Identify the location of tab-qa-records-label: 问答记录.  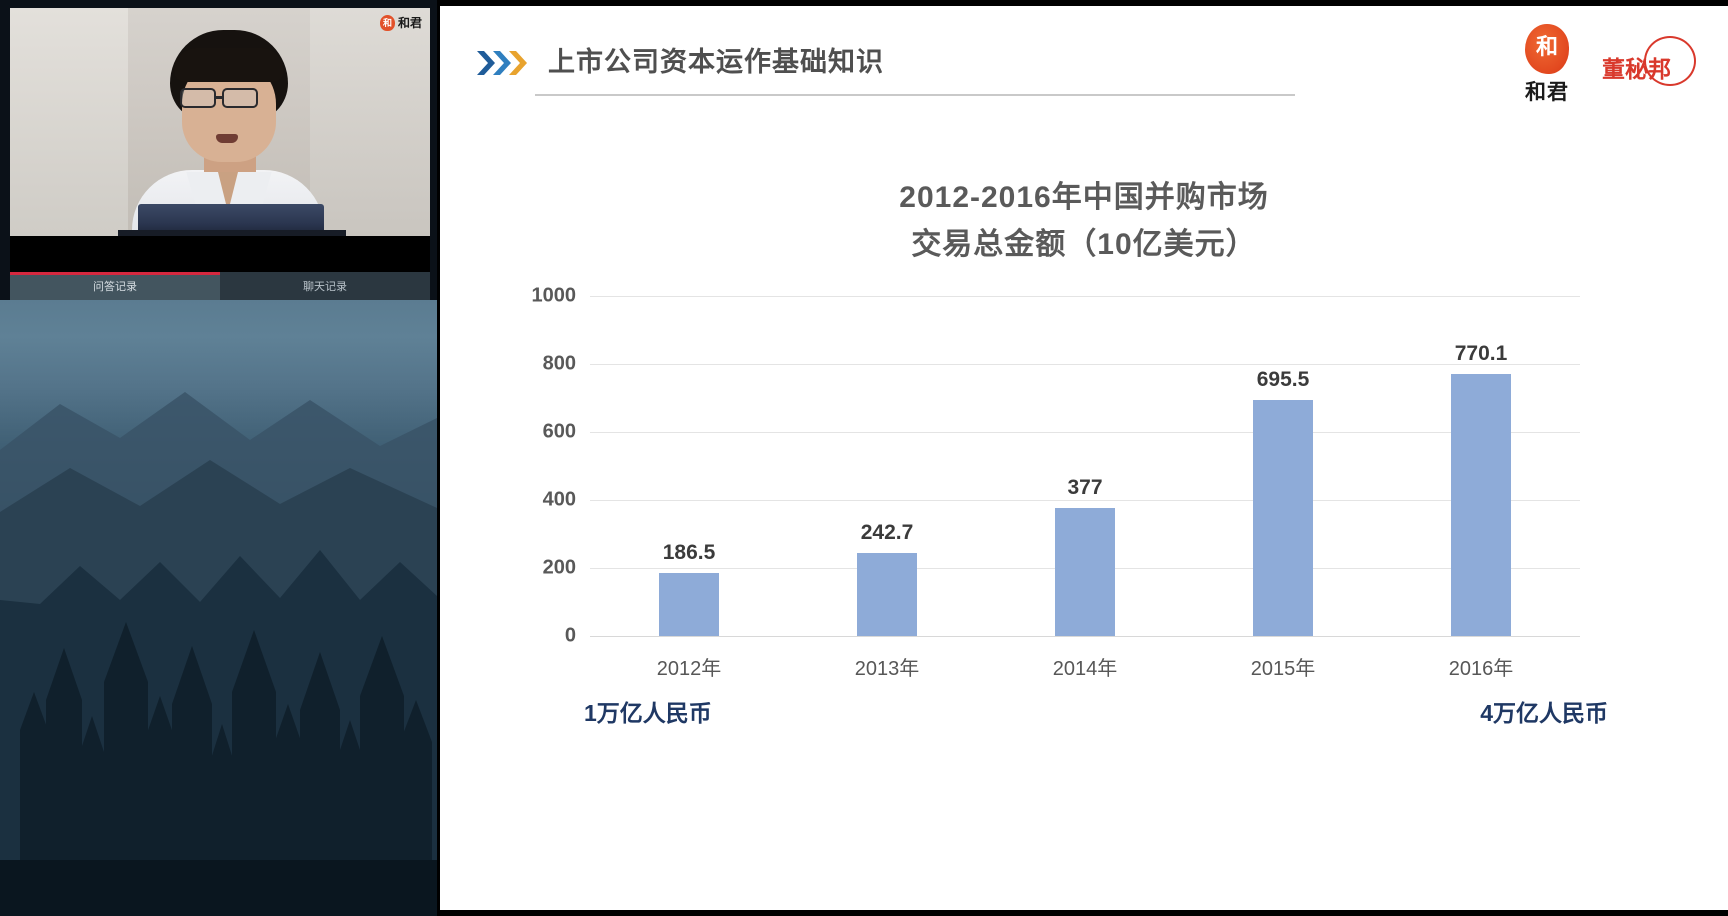
(115, 287).